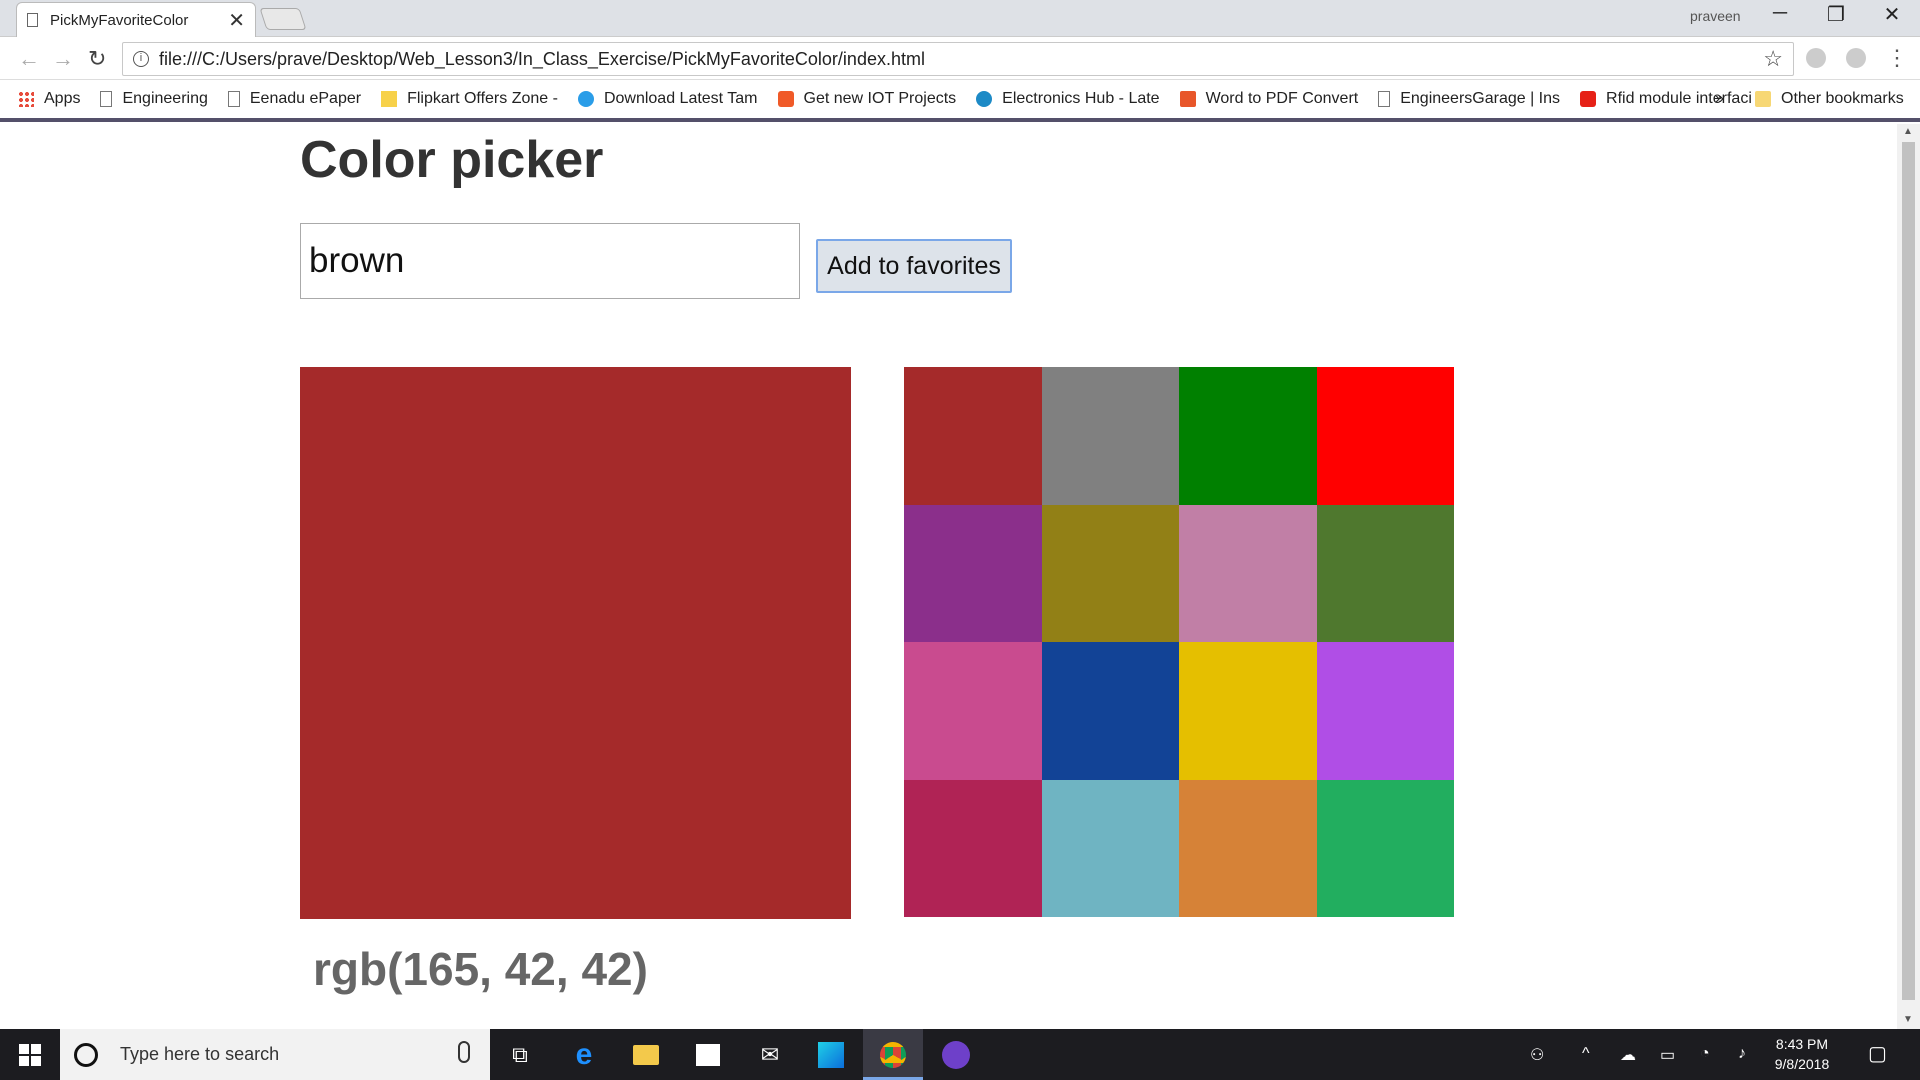 The height and width of the screenshot is (1080, 1920). What do you see at coordinates (770, 1055) in the screenshot?
I see `mail-icon: ✉` at bounding box center [770, 1055].